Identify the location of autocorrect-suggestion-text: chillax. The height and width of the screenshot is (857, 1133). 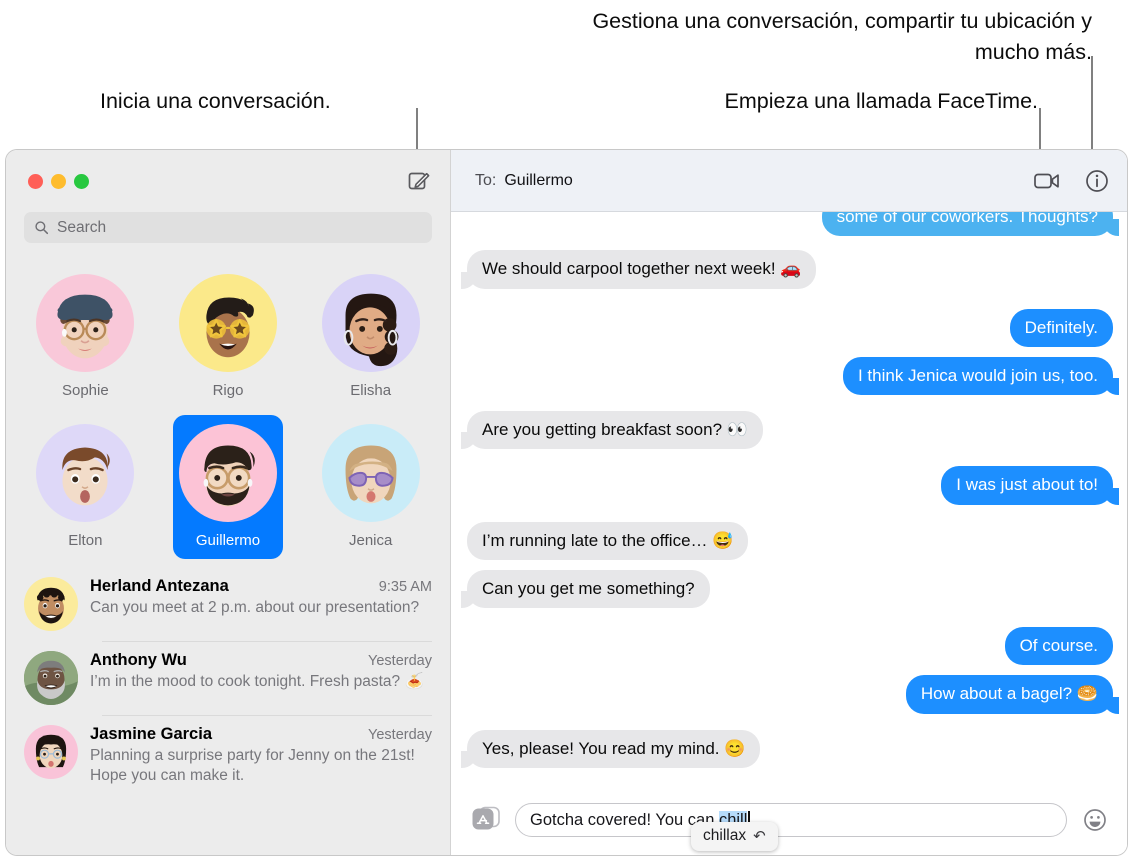
(725, 835).